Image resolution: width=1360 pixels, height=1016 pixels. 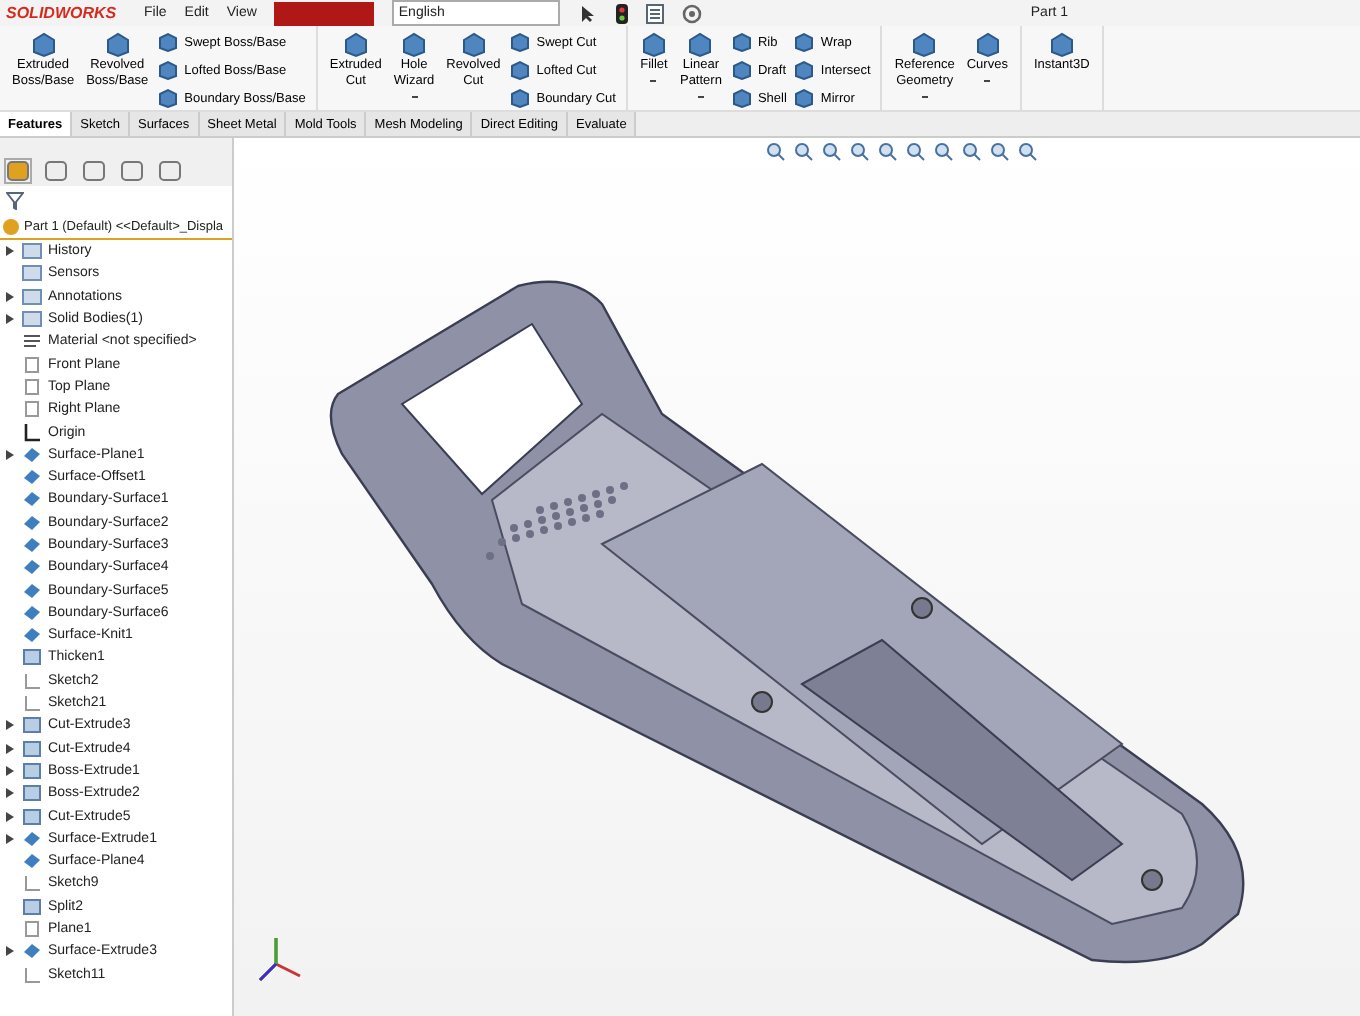 I want to click on pointer-icon, so click(x=588, y=13).